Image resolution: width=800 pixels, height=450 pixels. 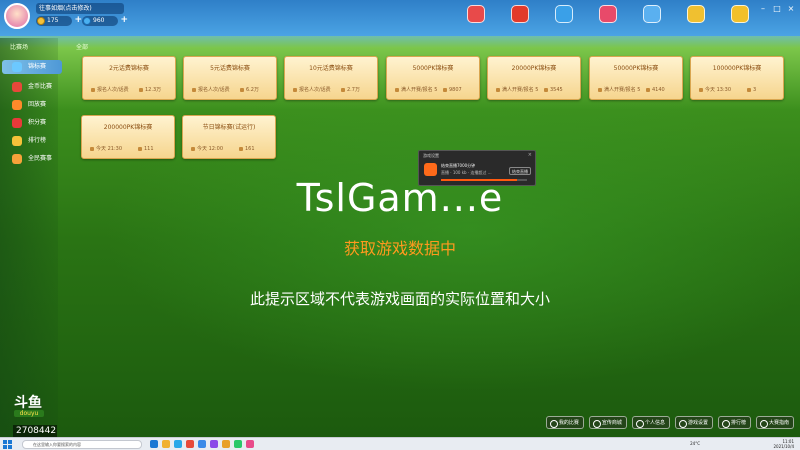 What do you see at coordinates (433, 68) in the screenshot?
I see `card-title: 5000PK锦标赛` at bounding box center [433, 68].